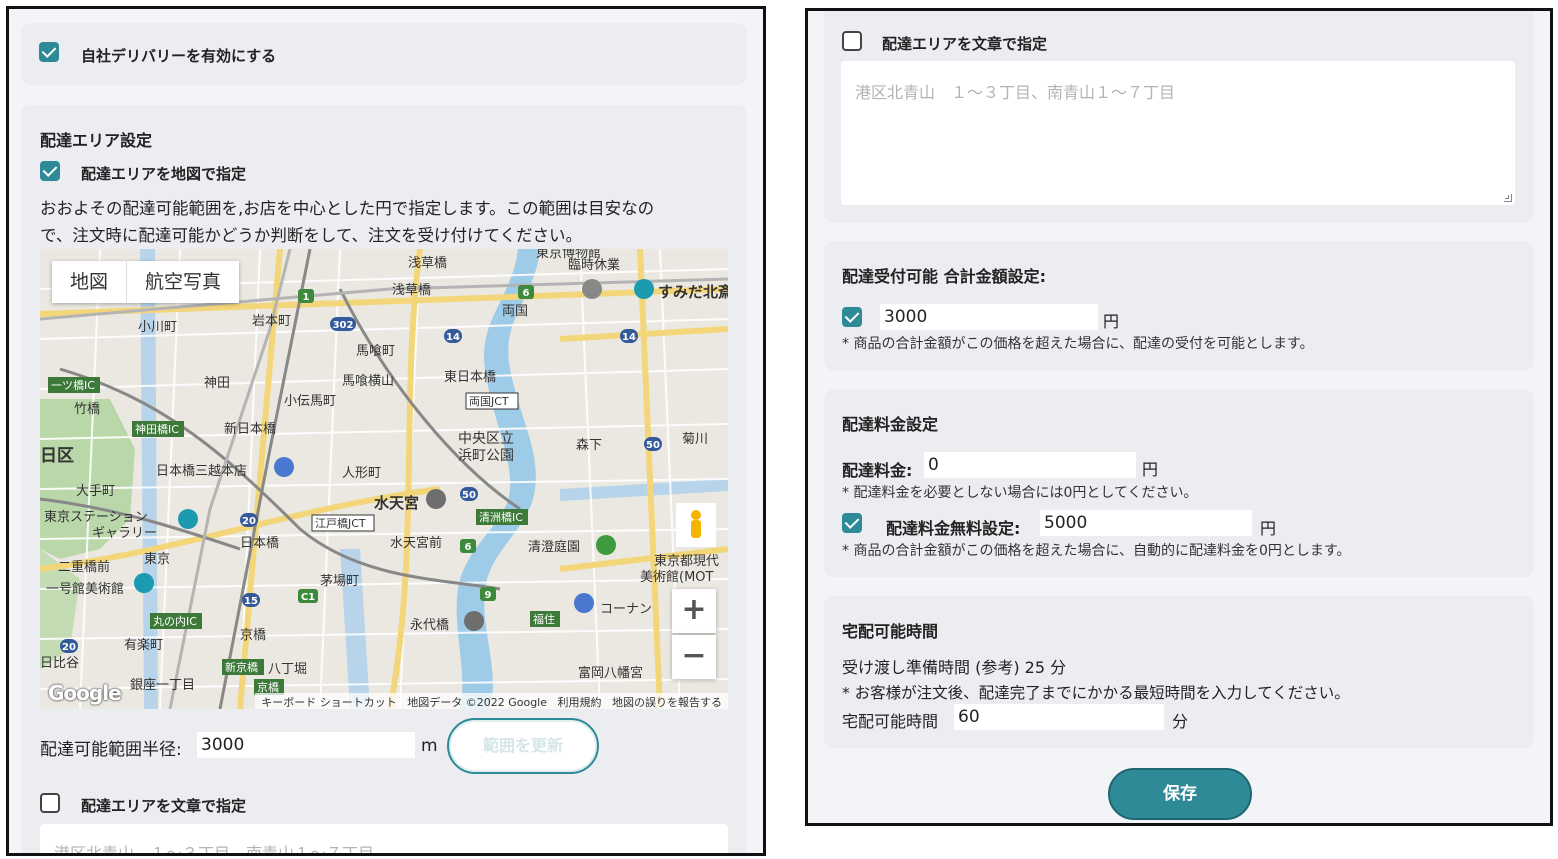 The width and height of the screenshot is (1558, 859). I want to click on map-area-description: おおよその配達可能範囲を,お店を中心とした円で指定します。この範囲は目安なの, so click(347, 208).